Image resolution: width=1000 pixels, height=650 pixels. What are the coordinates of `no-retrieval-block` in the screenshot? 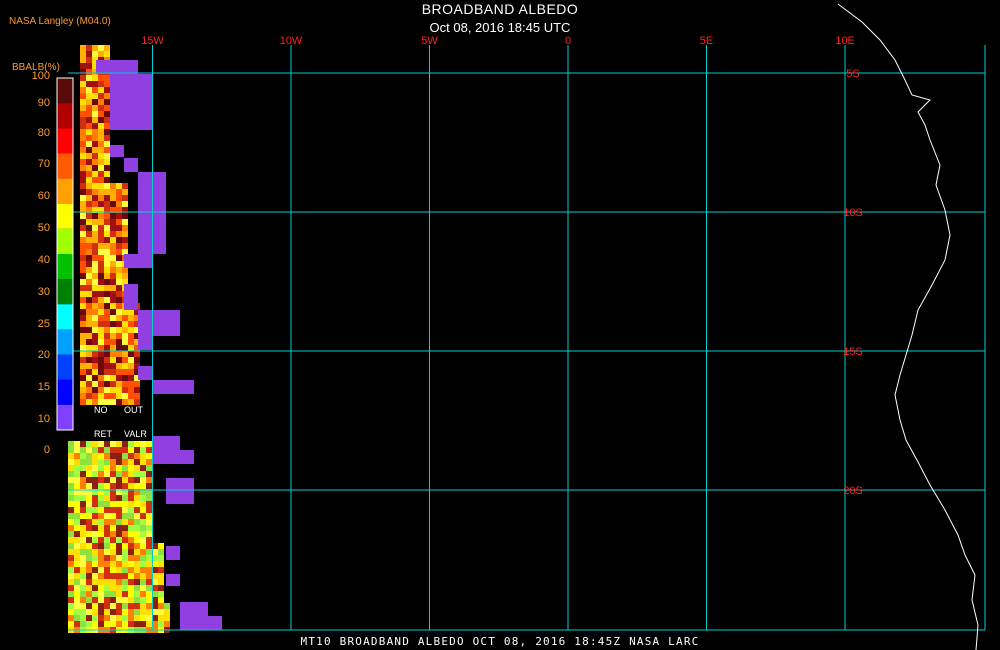 It's located at (131, 297).